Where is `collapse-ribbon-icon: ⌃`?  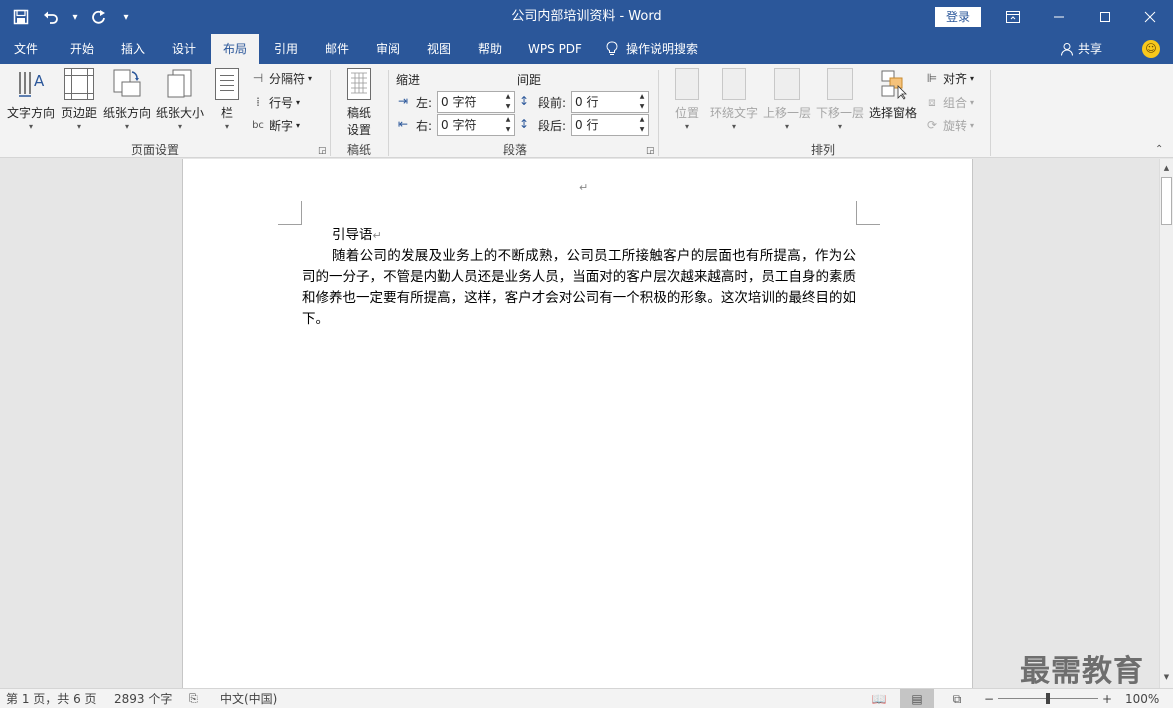 collapse-ribbon-icon: ⌃ is located at coordinates (1159, 149).